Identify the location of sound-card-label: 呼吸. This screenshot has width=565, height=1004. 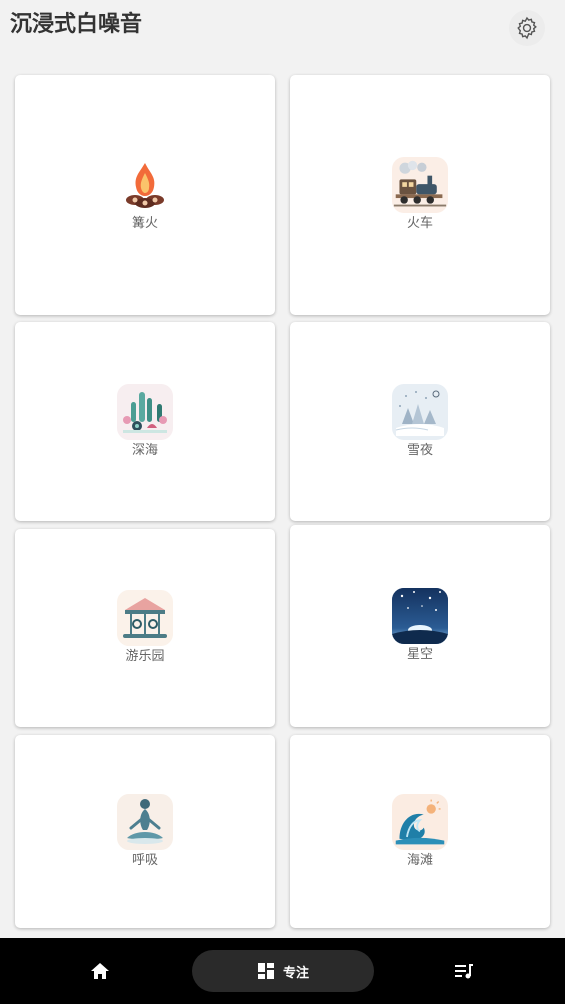
(144, 860).